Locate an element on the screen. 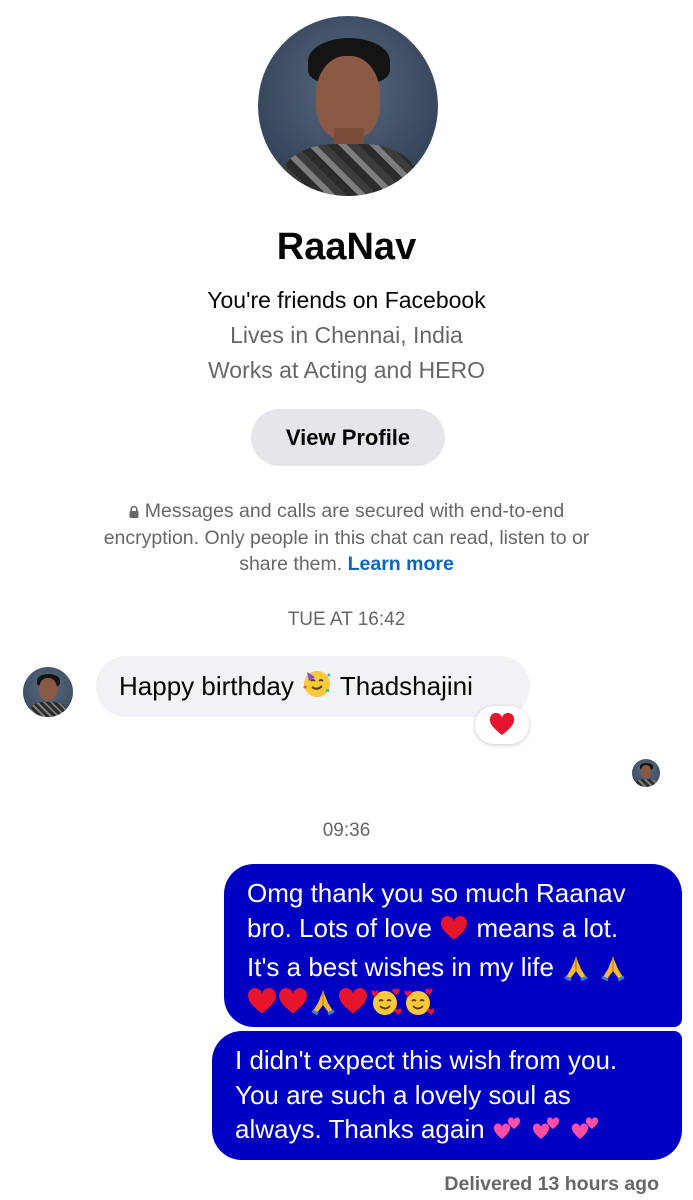 This screenshot has width=693, height=1200. lock-icon is located at coordinates (134, 512).